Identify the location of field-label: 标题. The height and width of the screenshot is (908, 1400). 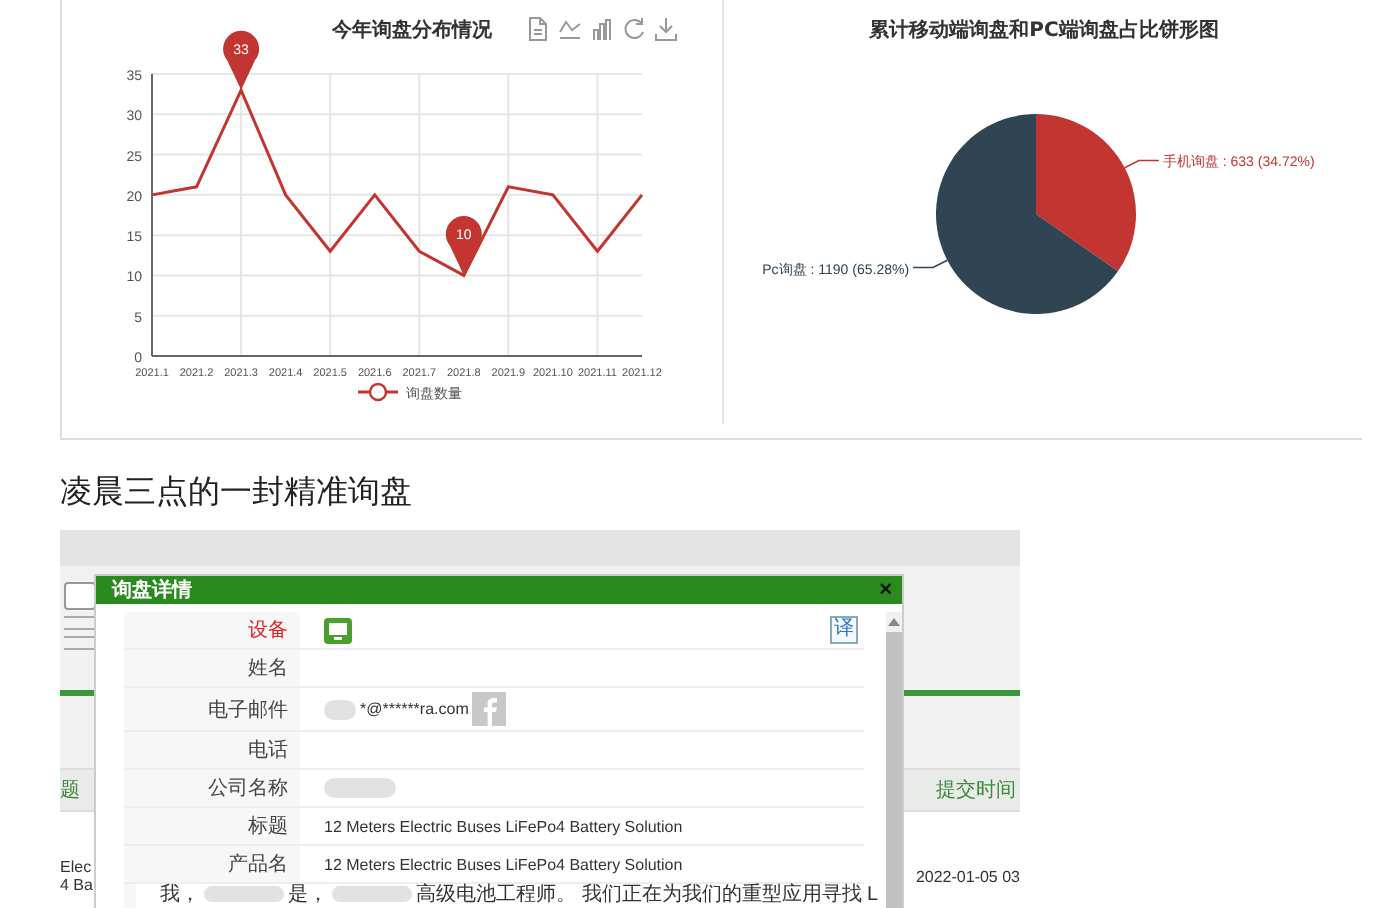
(268, 826).